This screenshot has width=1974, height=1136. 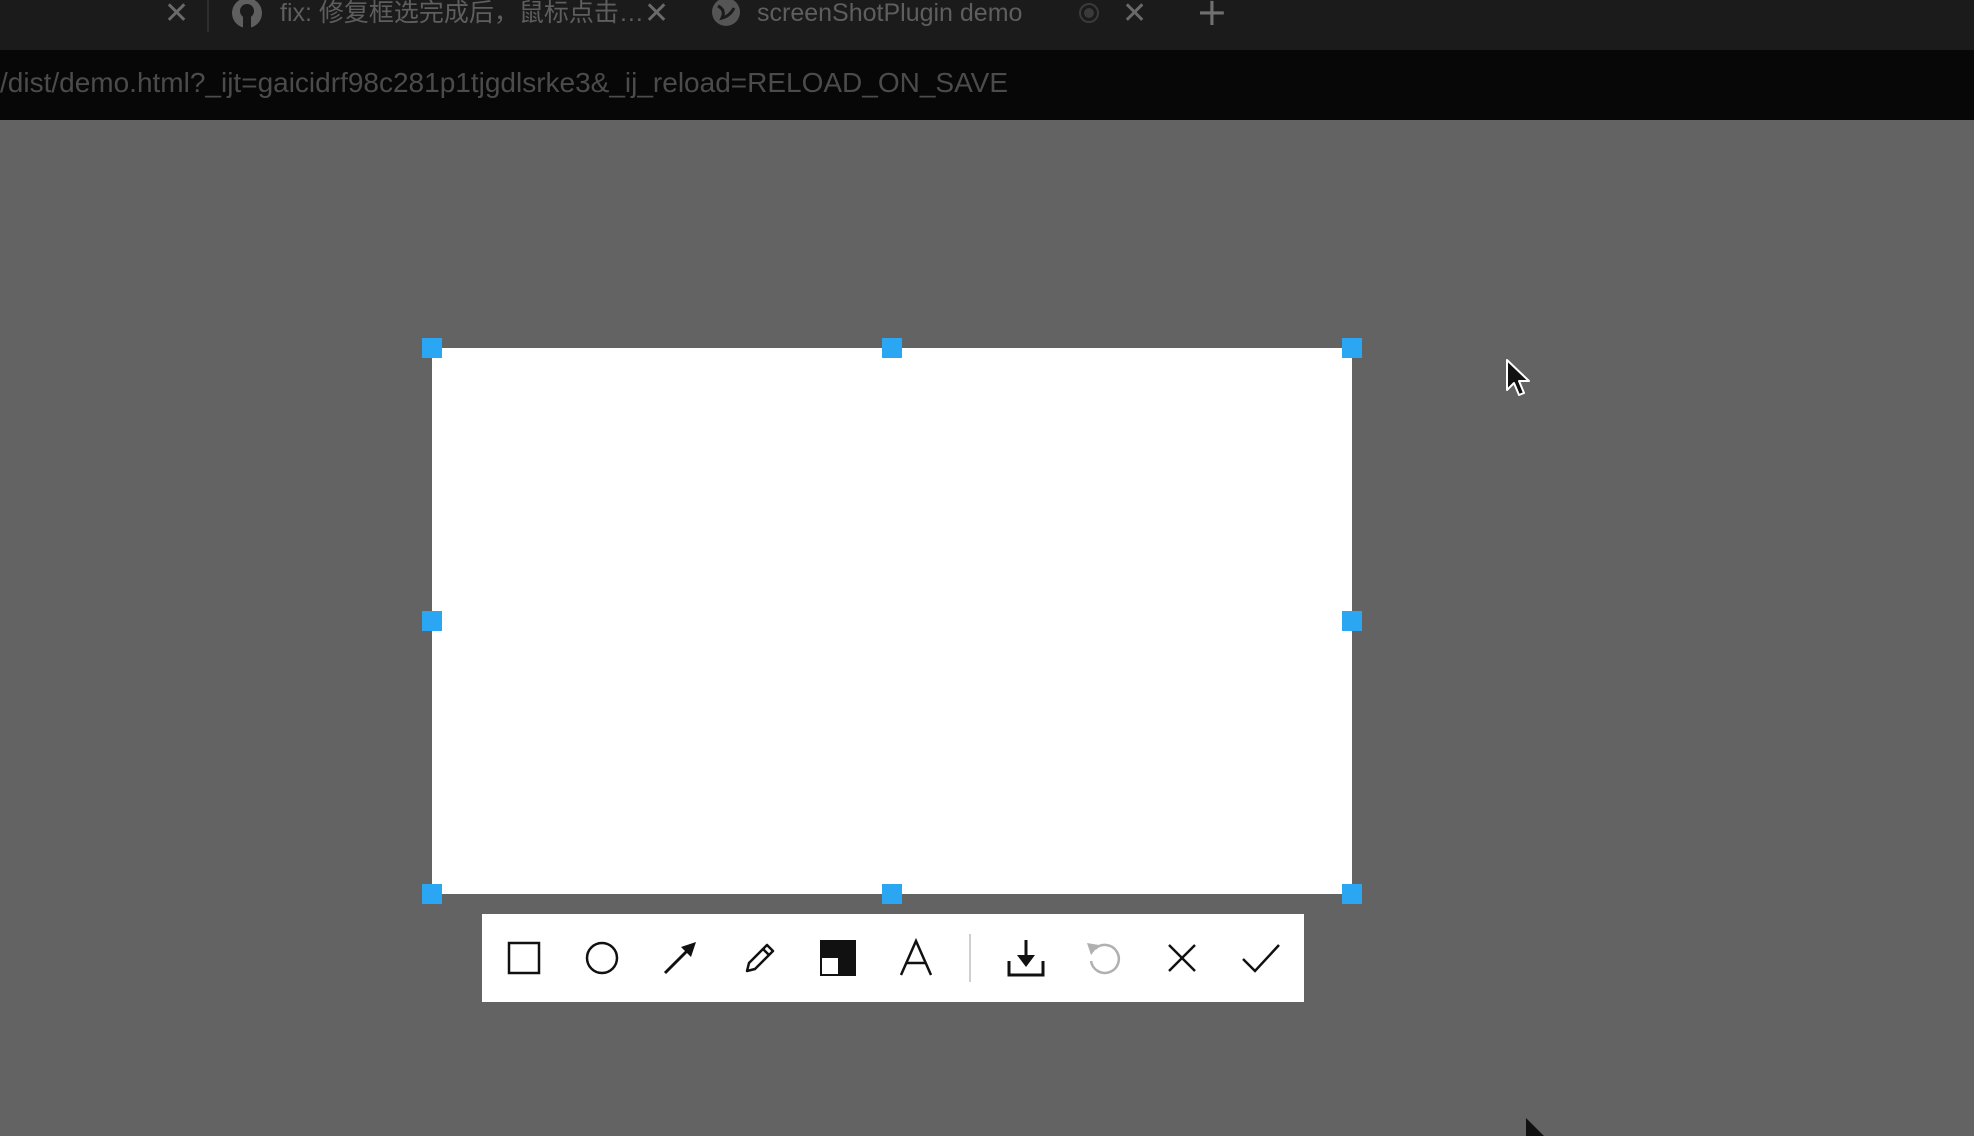 What do you see at coordinates (1352, 621) in the screenshot?
I see `resize-handle-right` at bounding box center [1352, 621].